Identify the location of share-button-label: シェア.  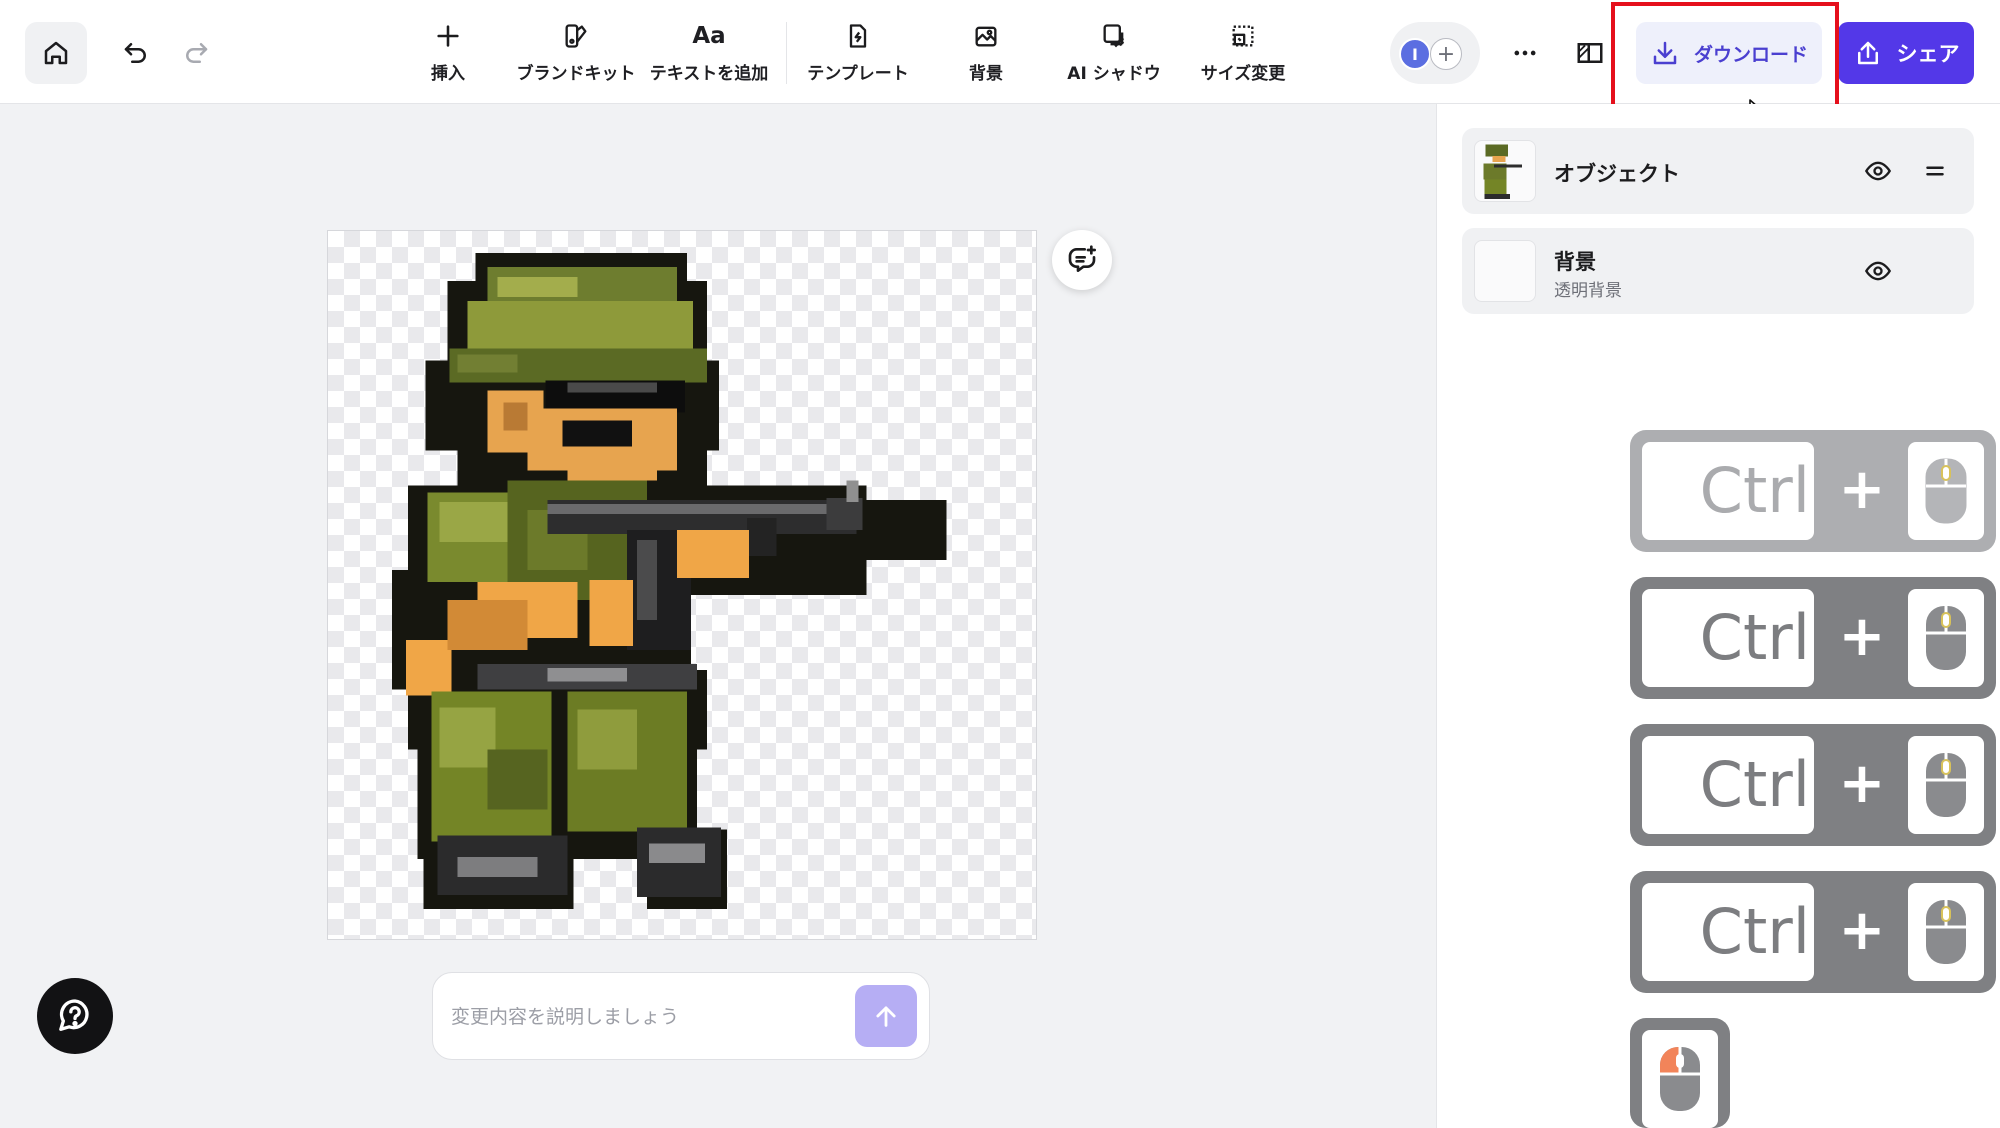
(1928, 54).